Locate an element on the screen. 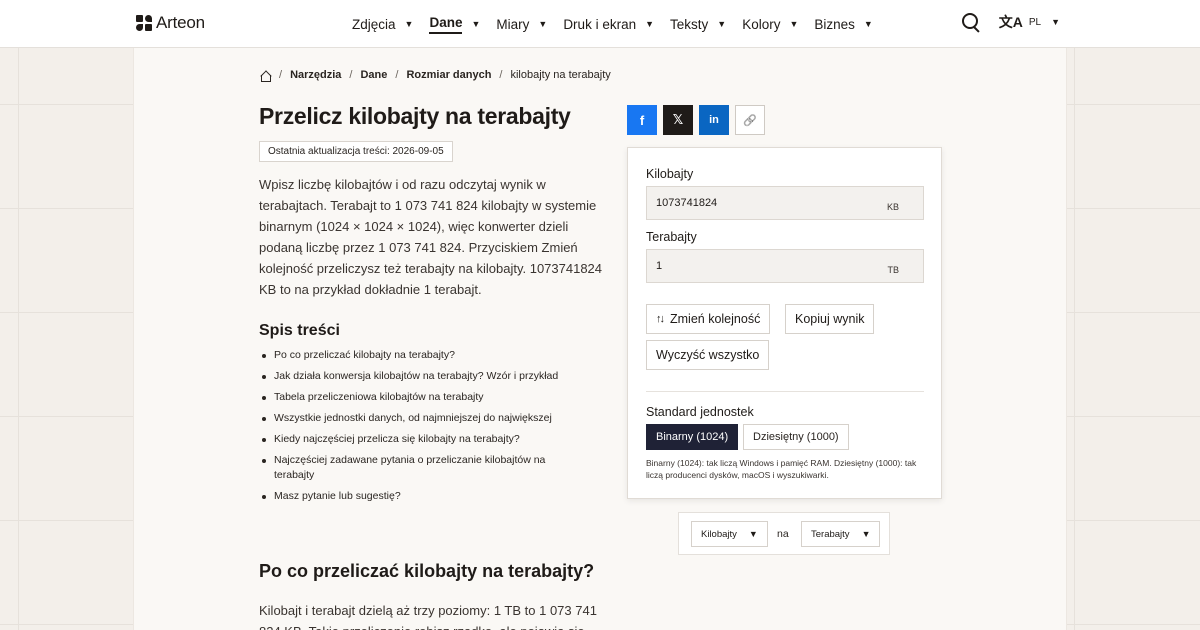  from-field: KB is located at coordinates (785, 203).